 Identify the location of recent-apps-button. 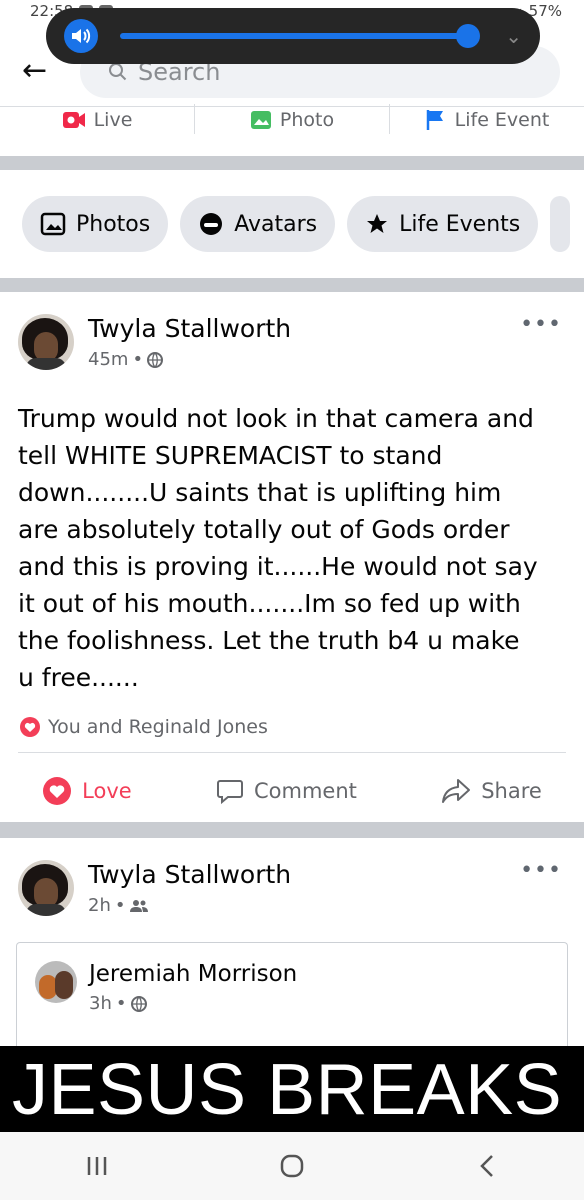
(97, 1166).